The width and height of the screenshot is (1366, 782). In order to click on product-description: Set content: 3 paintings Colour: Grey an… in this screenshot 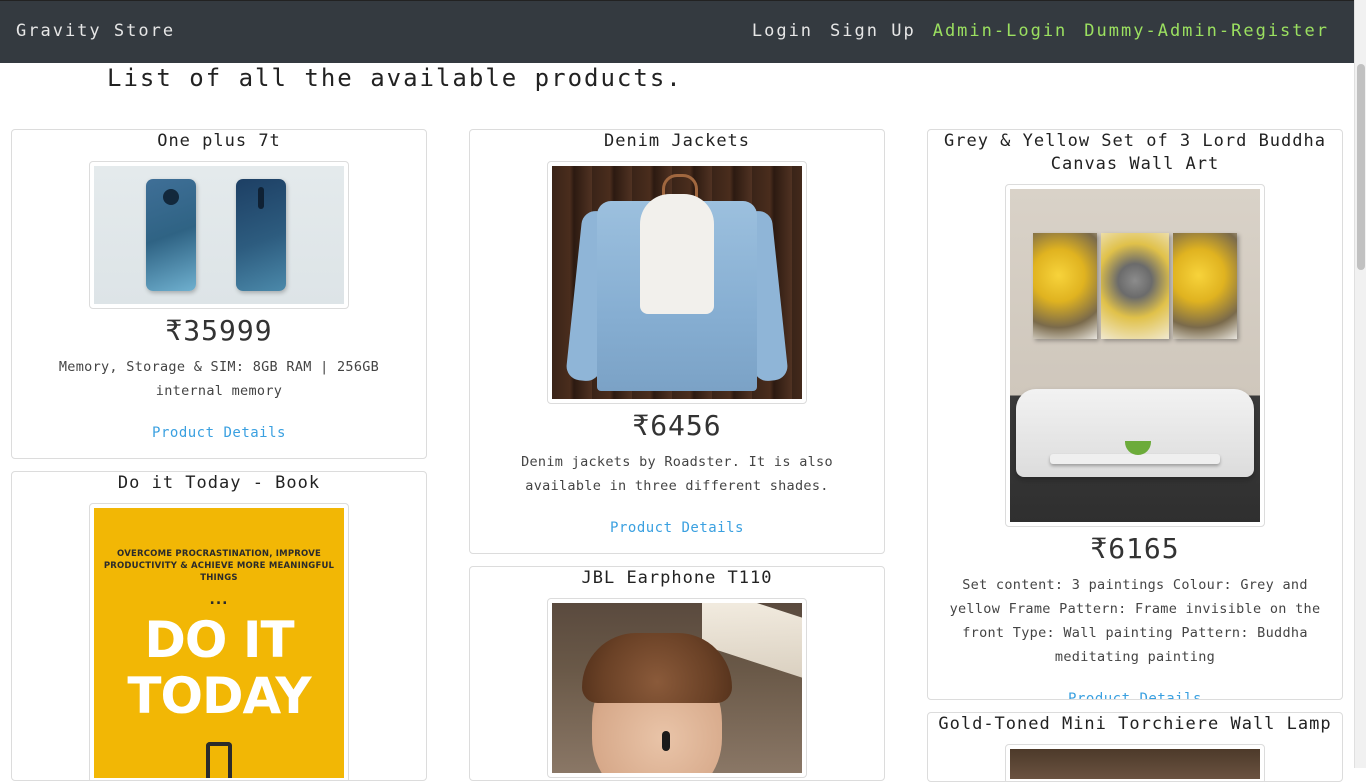, I will do `click(1135, 621)`.